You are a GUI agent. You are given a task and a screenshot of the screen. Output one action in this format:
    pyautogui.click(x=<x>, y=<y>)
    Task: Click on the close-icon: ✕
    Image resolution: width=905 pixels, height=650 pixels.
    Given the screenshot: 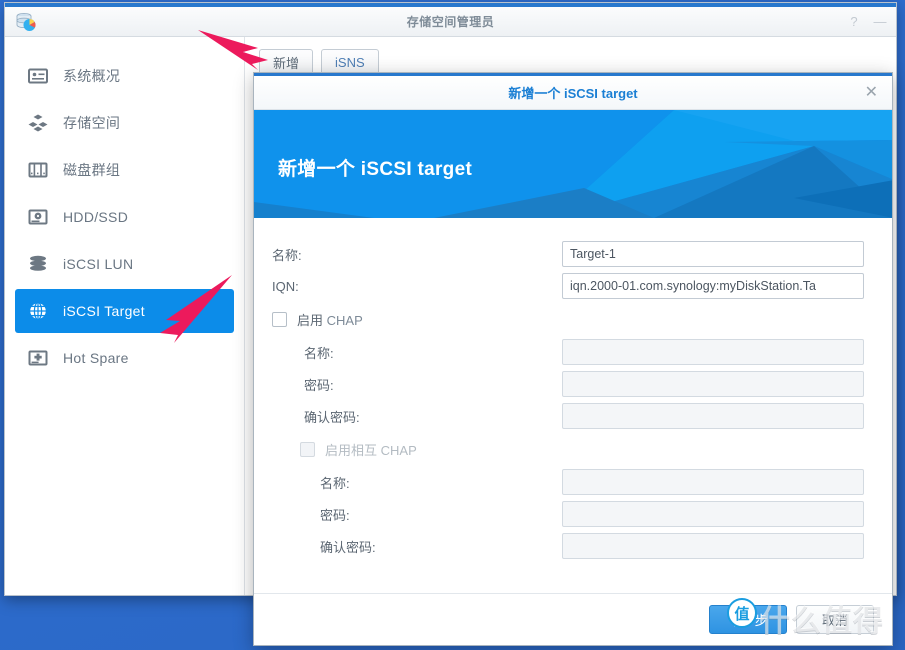 What is the action you would take?
    pyautogui.click(x=871, y=92)
    